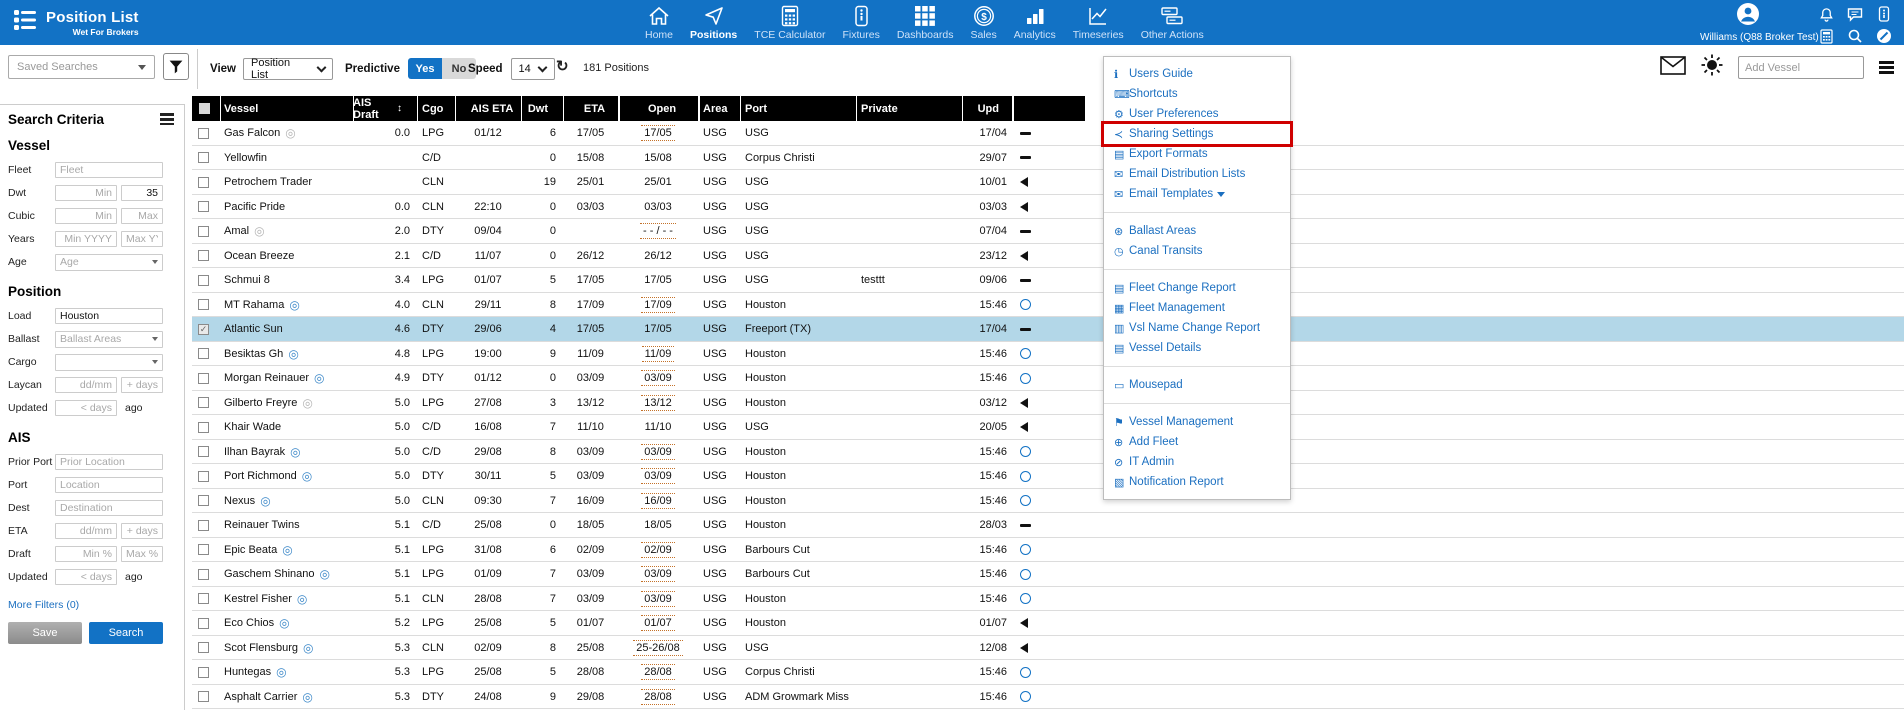 This screenshot has width=1904, height=710. What do you see at coordinates (142, 193) in the screenshot?
I see `dwt-input` at bounding box center [142, 193].